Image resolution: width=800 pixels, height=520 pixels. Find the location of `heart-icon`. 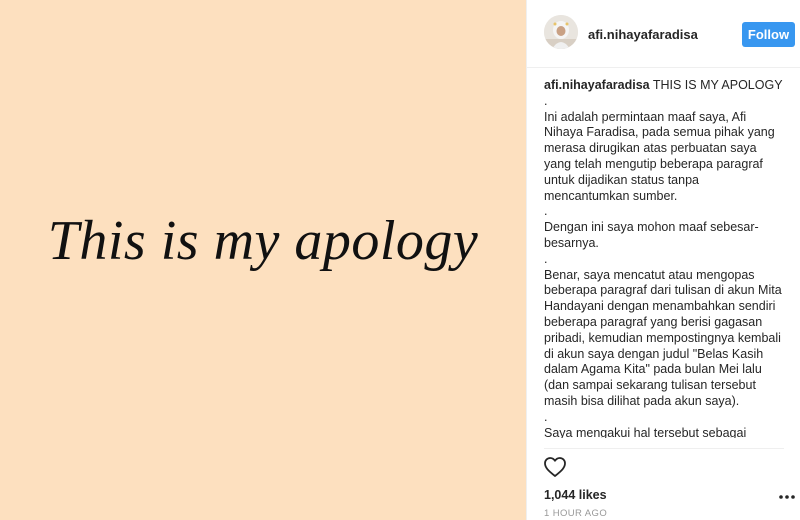

heart-icon is located at coordinates (555, 467).